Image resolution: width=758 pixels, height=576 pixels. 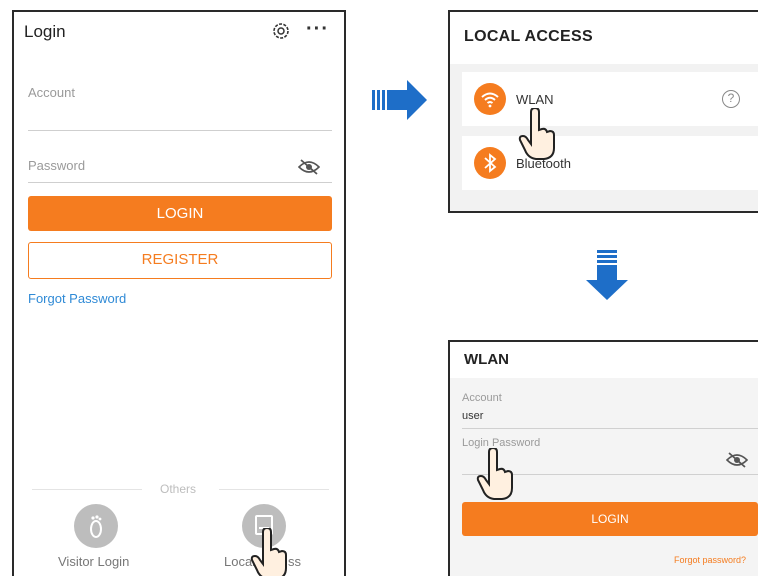 I want to click on help-icon: ?, so click(x=731, y=99).